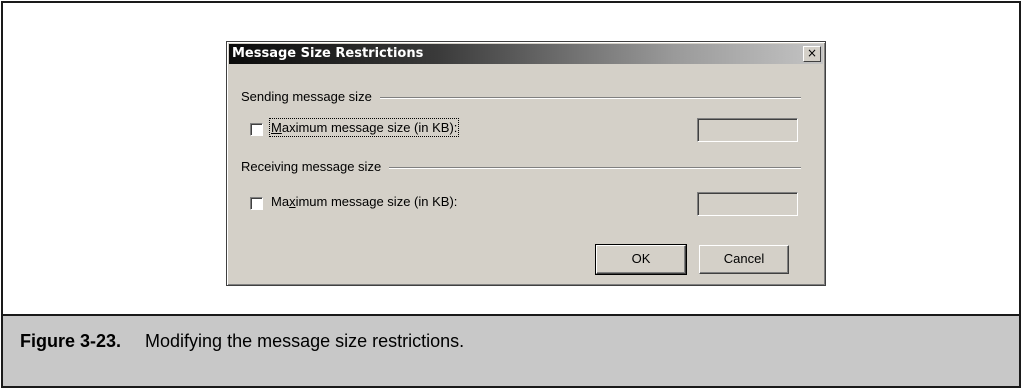 This screenshot has width=1021, height=388. Describe the element at coordinates (256, 203) in the screenshot. I see `receiving-max-size-checkbox` at that location.